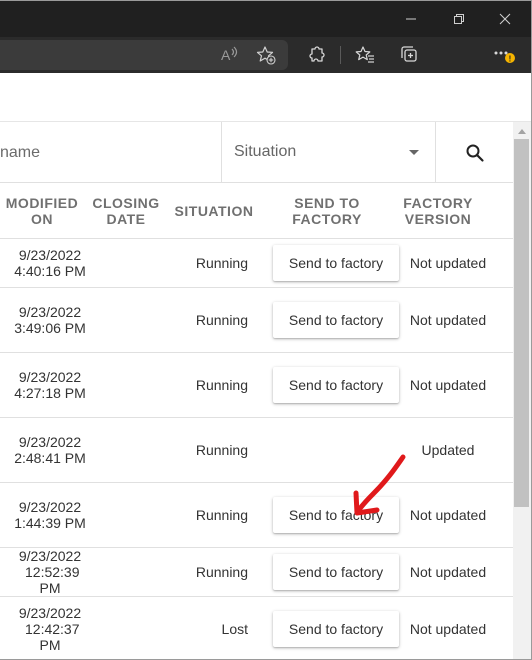 The height and width of the screenshot is (660, 532). Describe the element at coordinates (42, 211) in the screenshot. I see `header-modified-on: MODIFIED ON` at that location.